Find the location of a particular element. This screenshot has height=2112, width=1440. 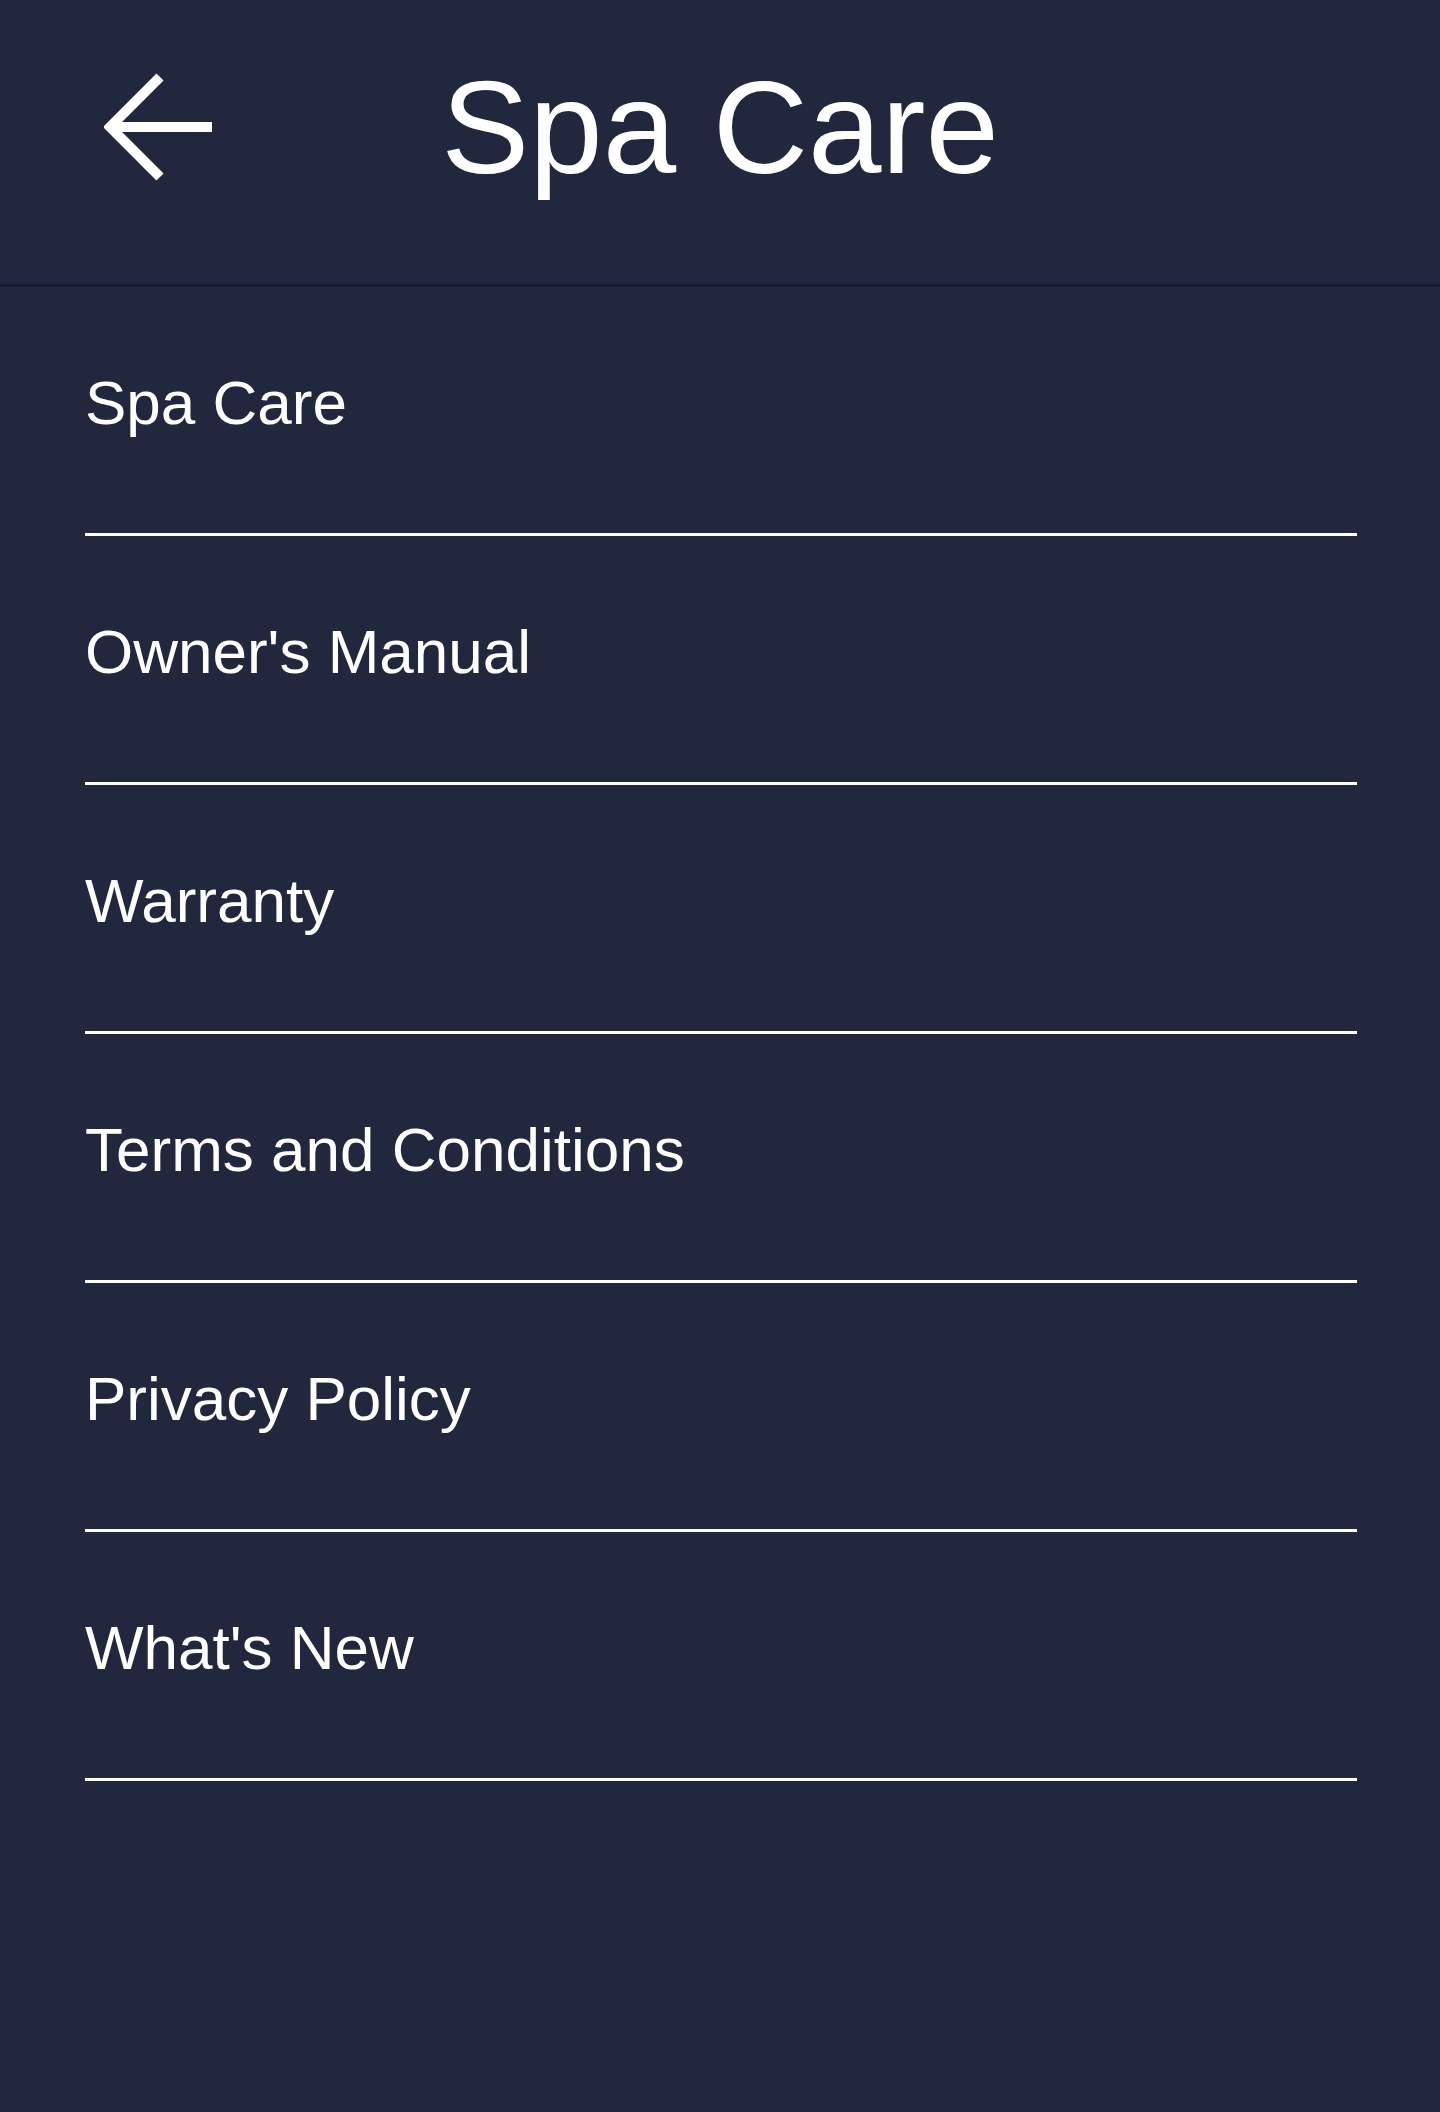

screen-title: Spa Care is located at coordinates (720, 127).